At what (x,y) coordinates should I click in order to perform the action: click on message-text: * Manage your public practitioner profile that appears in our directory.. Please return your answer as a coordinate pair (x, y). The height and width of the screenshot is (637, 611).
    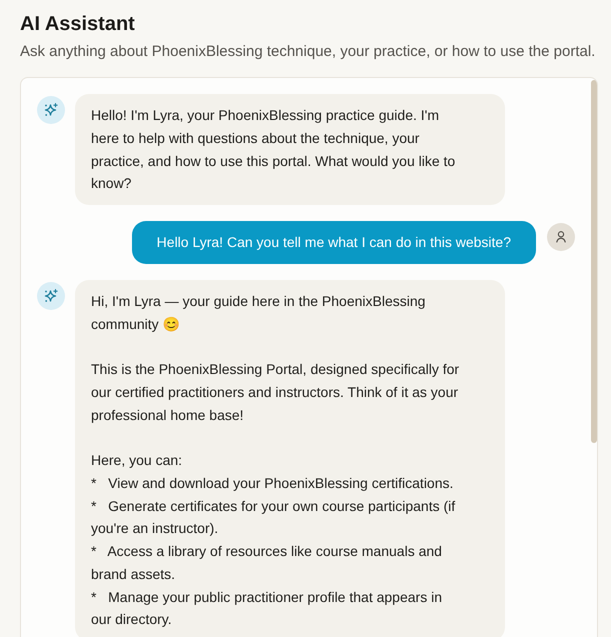
    Looking at the image, I should click on (267, 609).